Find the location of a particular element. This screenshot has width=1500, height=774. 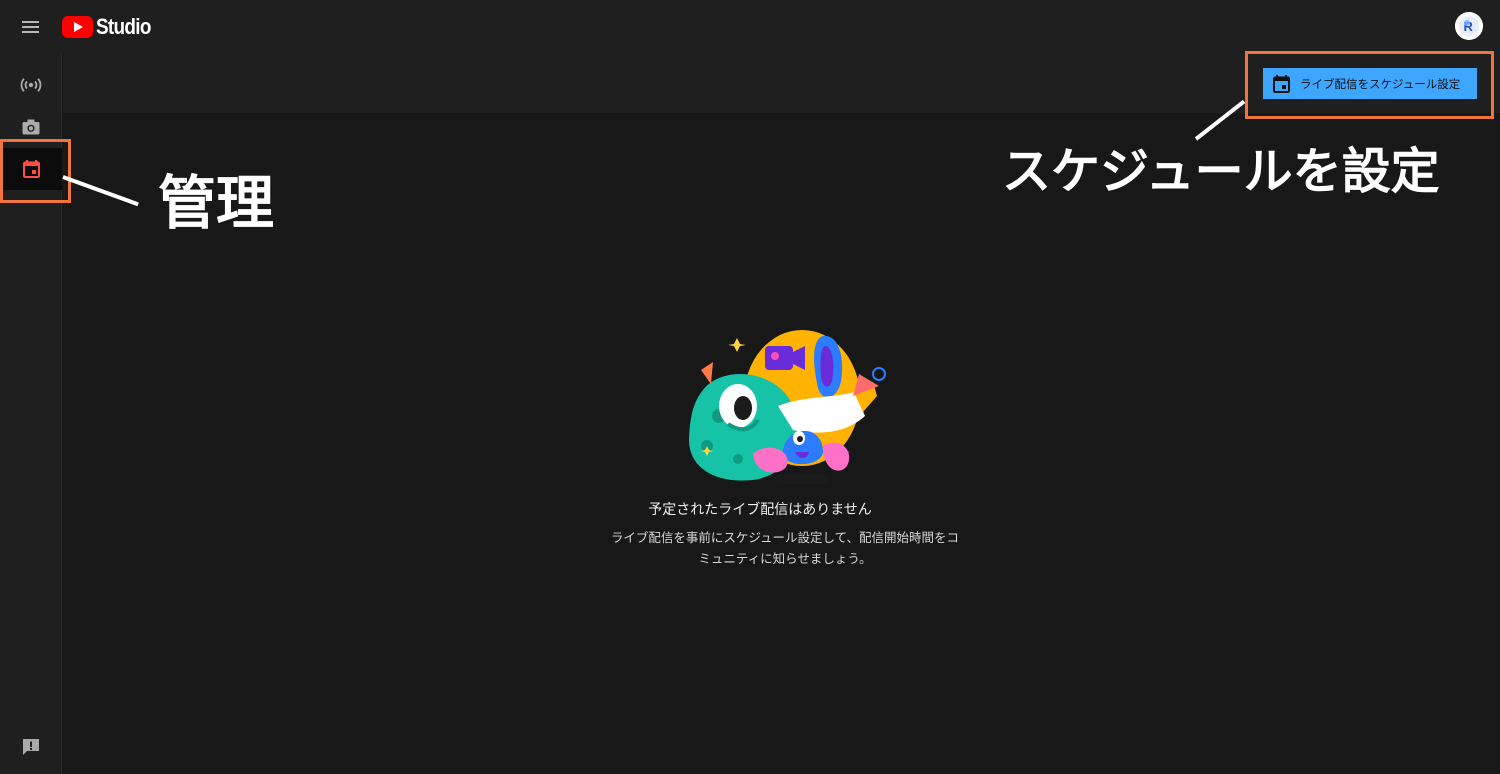

feedback-icon is located at coordinates (31, 747).